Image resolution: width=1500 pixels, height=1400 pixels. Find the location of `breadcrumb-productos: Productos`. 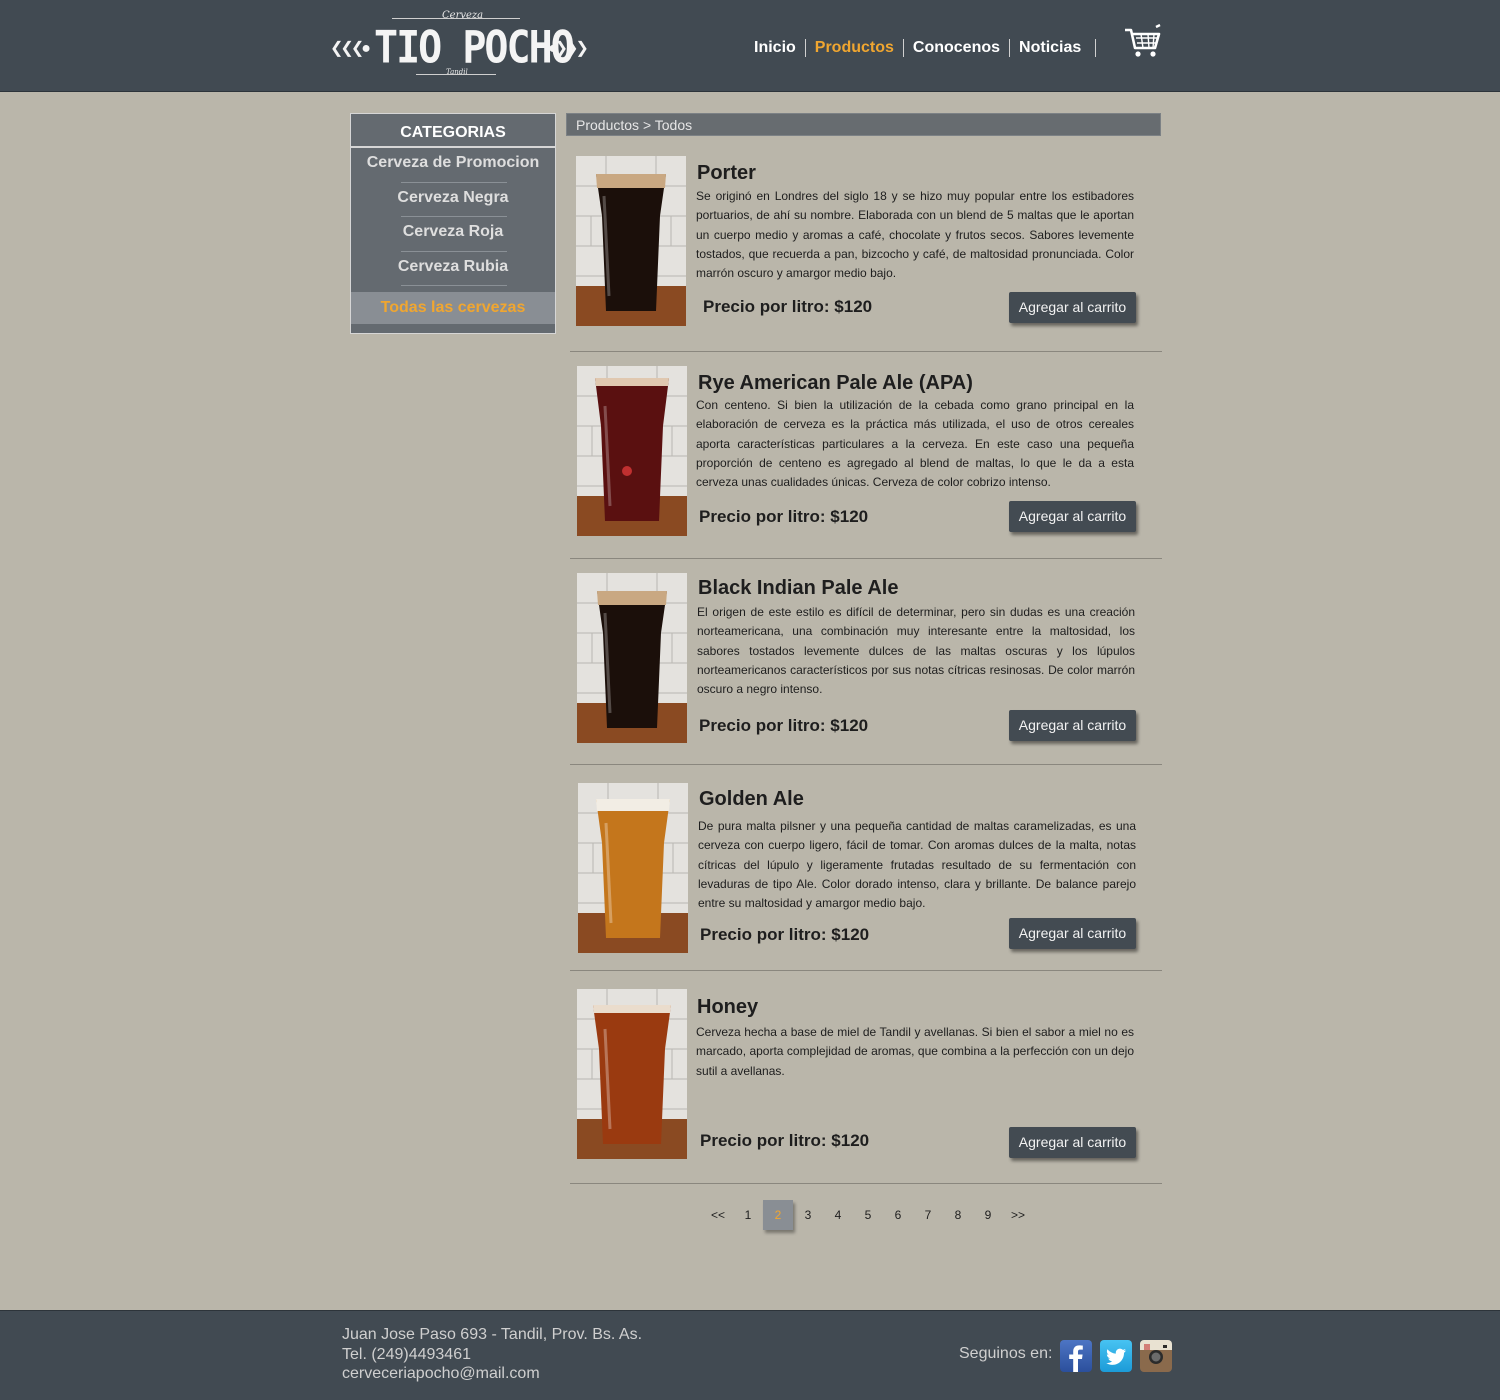

breadcrumb-productos: Productos is located at coordinates (607, 125).